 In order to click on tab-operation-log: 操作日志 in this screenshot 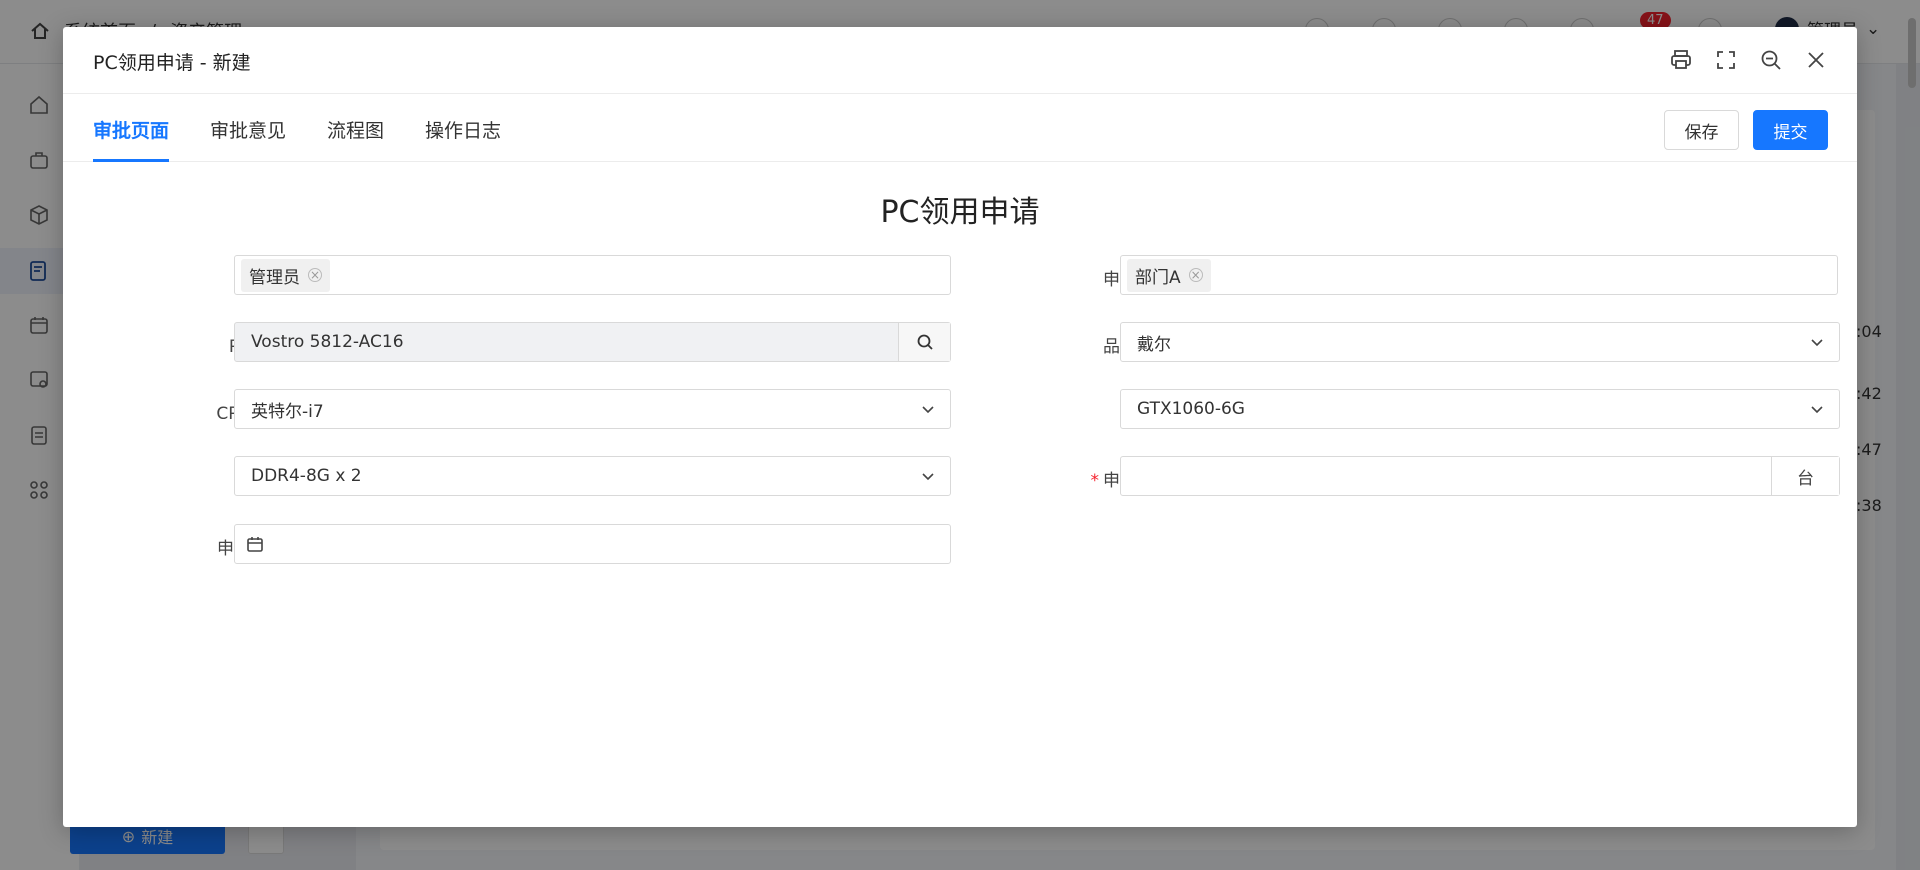, I will do `click(463, 137)`.